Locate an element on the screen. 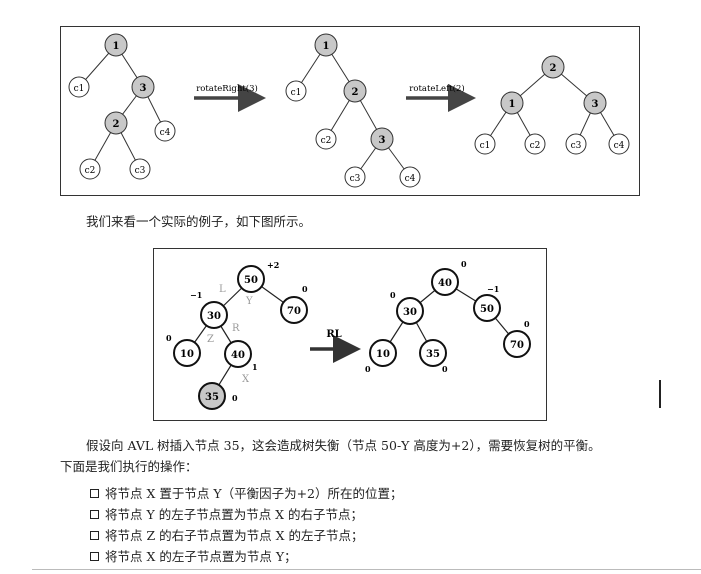 Image resolution: width=701 pixels, height=574 pixels. right-node-50: 50 is located at coordinates (487, 308).